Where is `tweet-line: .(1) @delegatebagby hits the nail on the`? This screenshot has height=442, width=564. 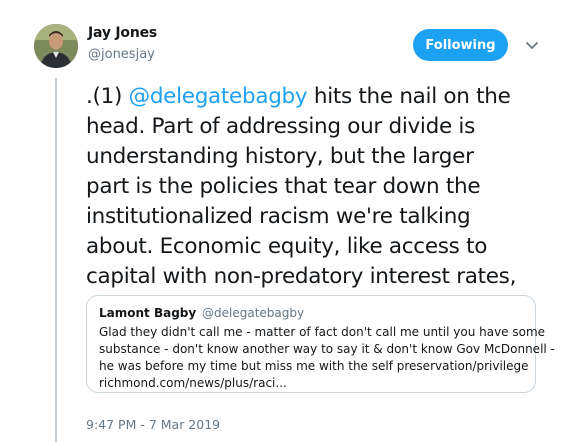
tweet-line: .(1) @delegatebagby hits the nail on the is located at coordinates (321, 97).